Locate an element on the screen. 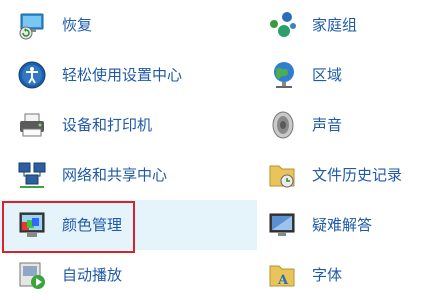 The height and width of the screenshot is (300, 434). item-devices-printers: 设备和打印机 is located at coordinates (127, 125).